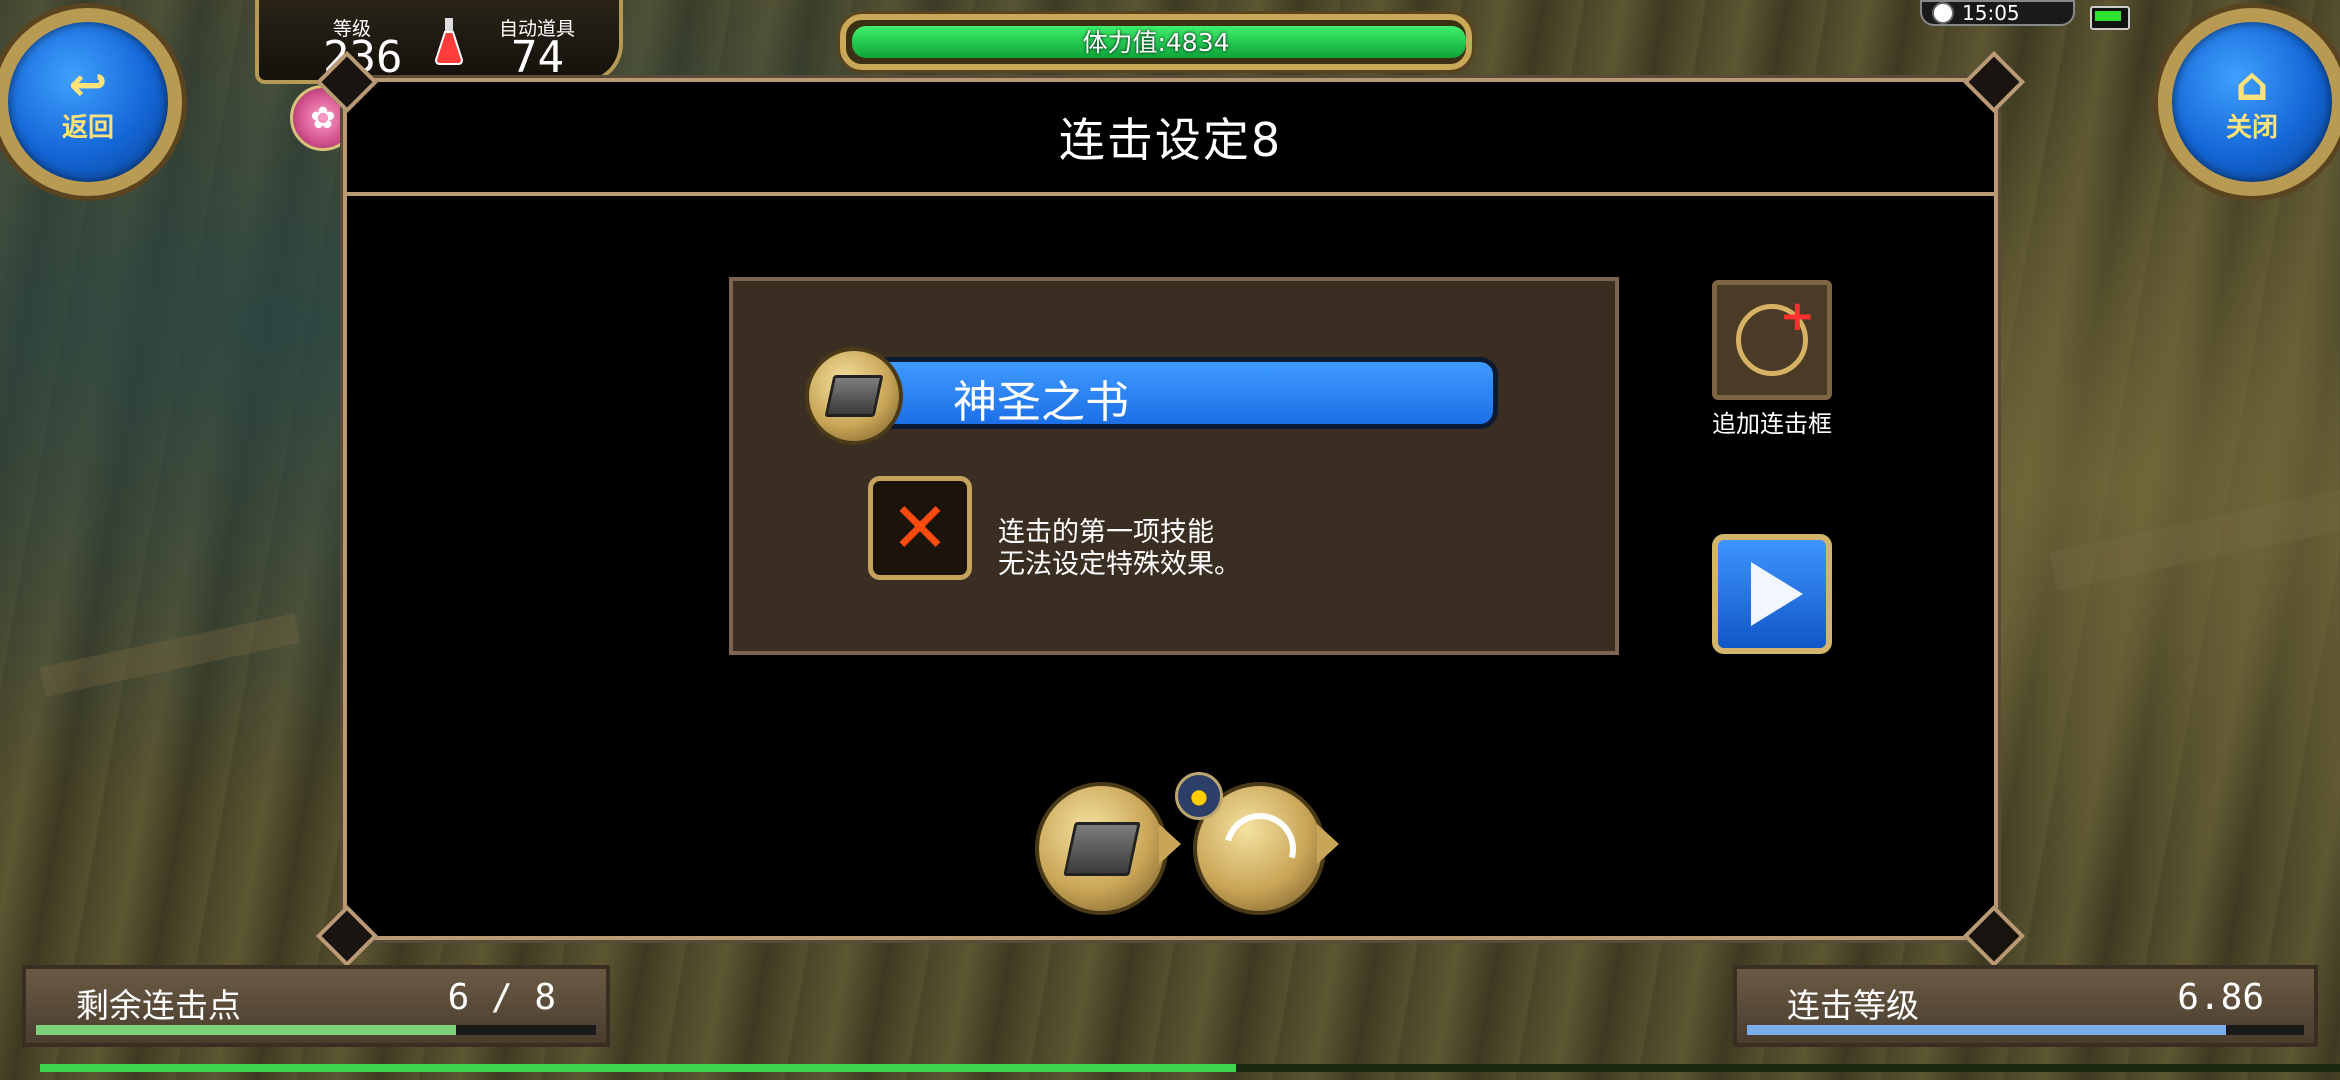  I want to click on battery-icon, so click(2110, 18).